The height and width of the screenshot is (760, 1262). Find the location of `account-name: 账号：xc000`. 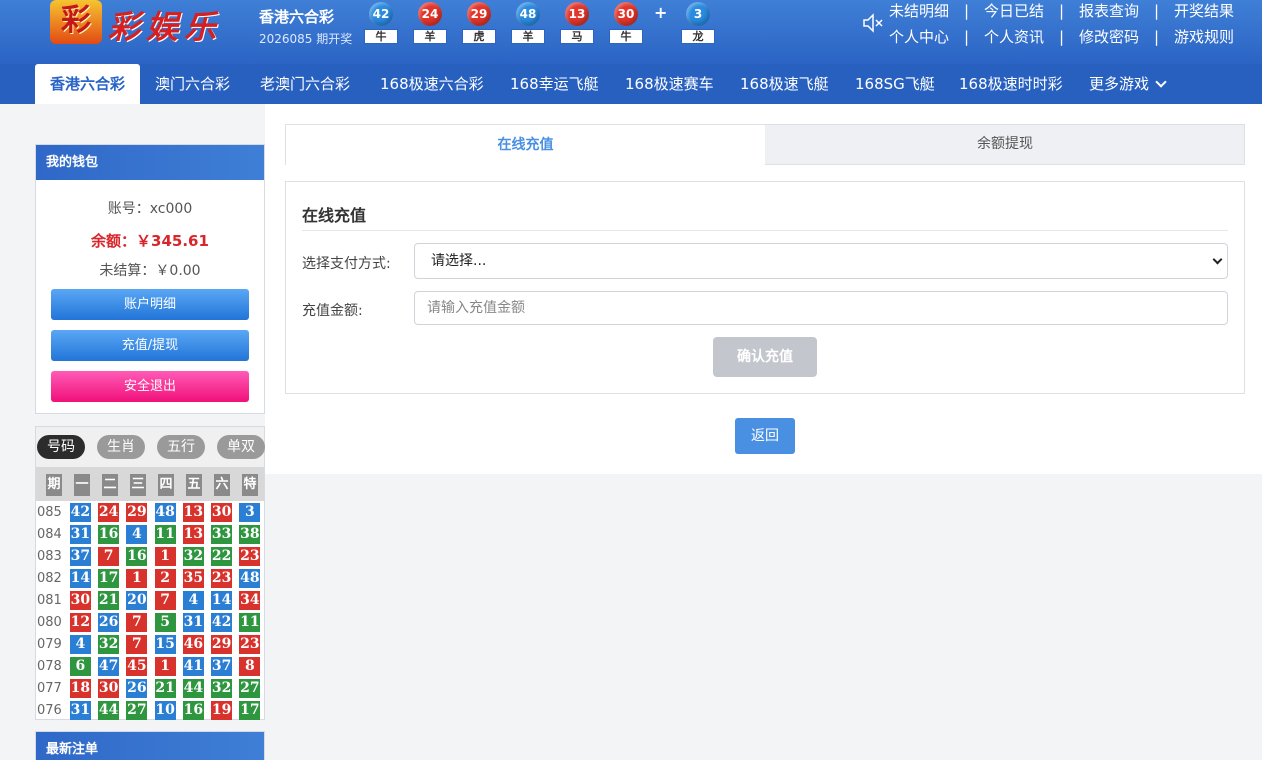

account-name: 账号：xc000 is located at coordinates (150, 209).